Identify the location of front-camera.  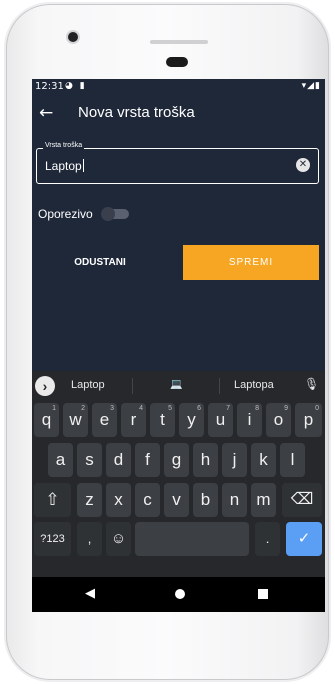
(73, 37).